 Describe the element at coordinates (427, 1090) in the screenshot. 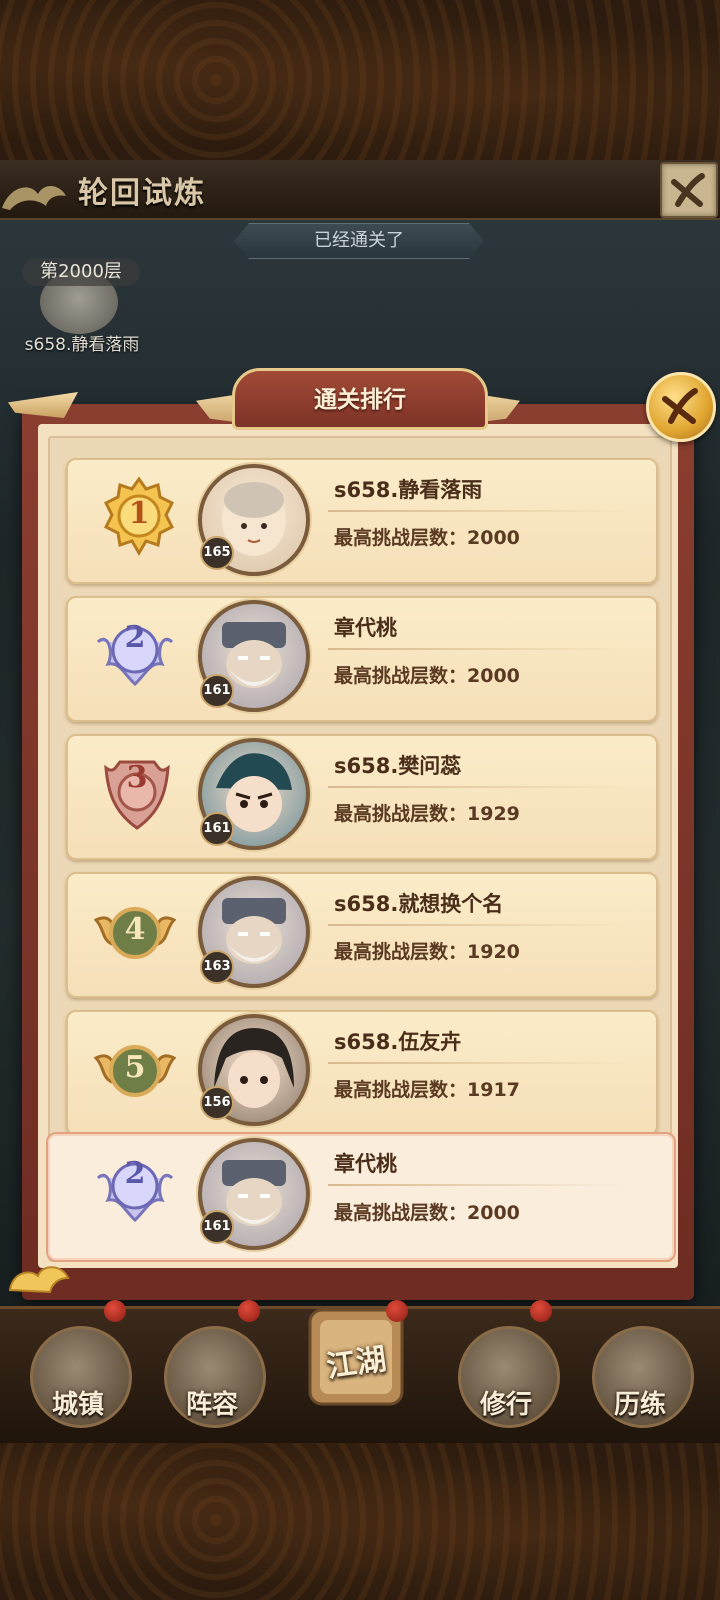

I see `player-score: 最高挑战层数：1917` at that location.